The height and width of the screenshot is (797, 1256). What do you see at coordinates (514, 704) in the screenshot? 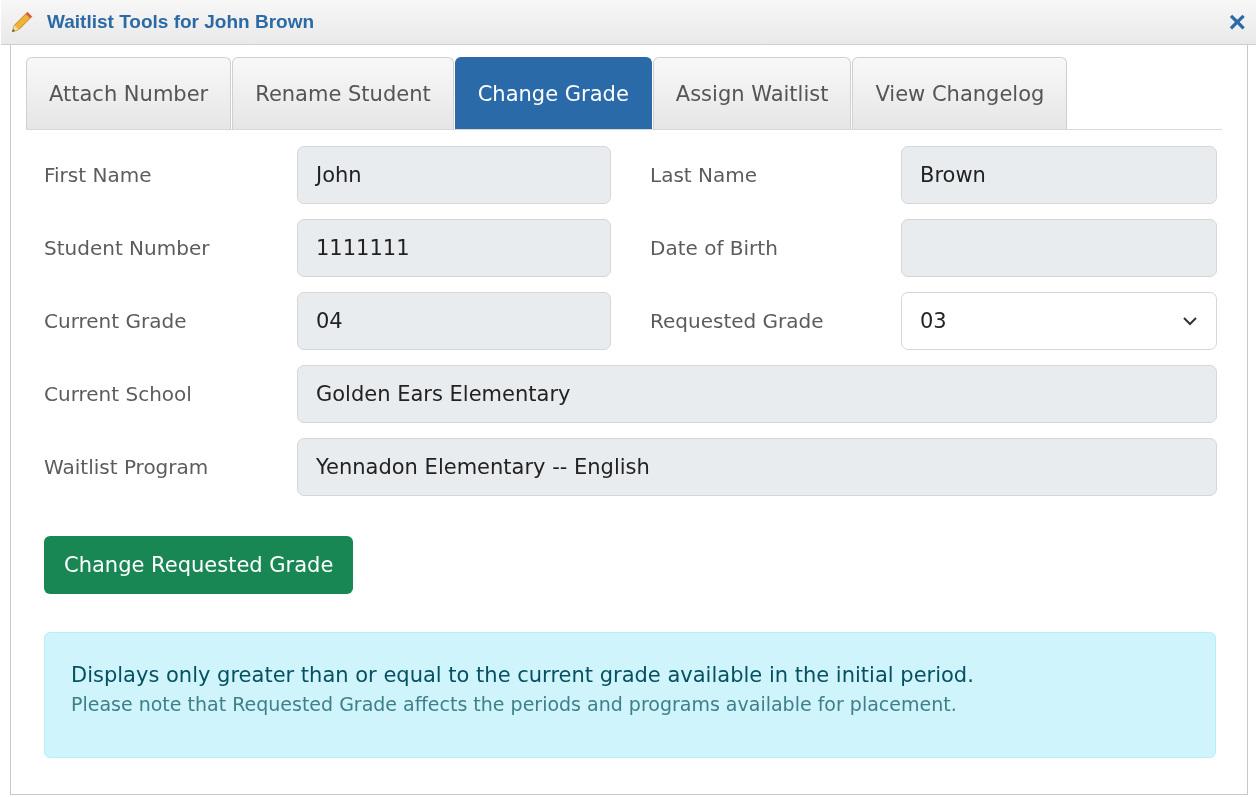
I see `info-note: Please note that Requested Grade affects the periods and programs available for placement.` at bounding box center [514, 704].